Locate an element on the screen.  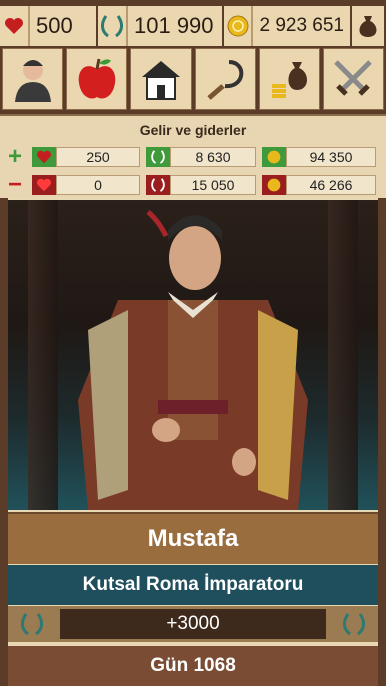
gold-value: 2 923 651 is located at coordinates (301, 25).